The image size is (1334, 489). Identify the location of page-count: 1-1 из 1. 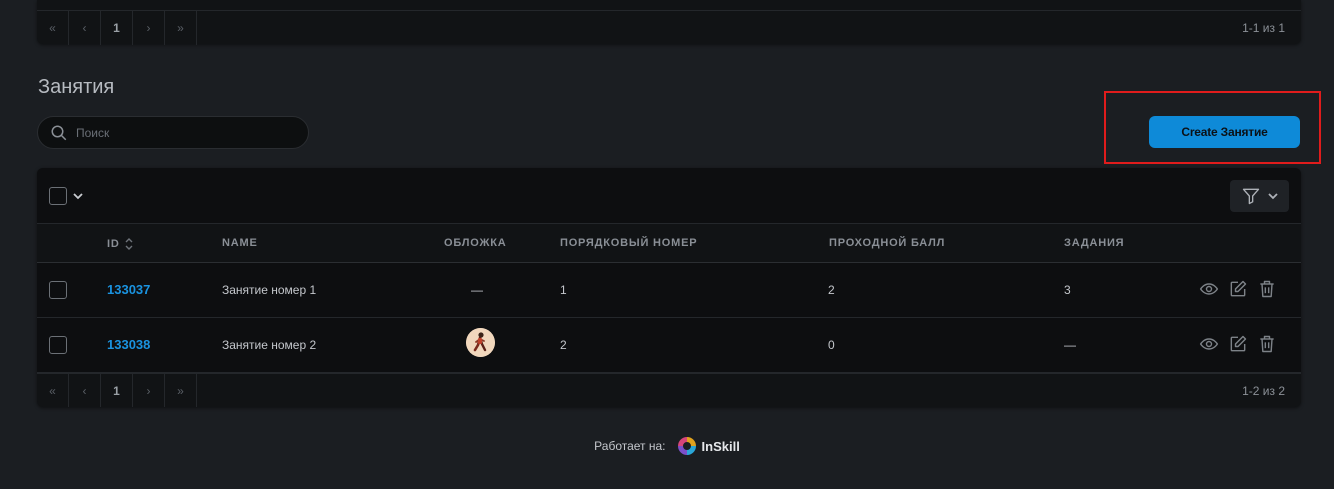
(1263, 27).